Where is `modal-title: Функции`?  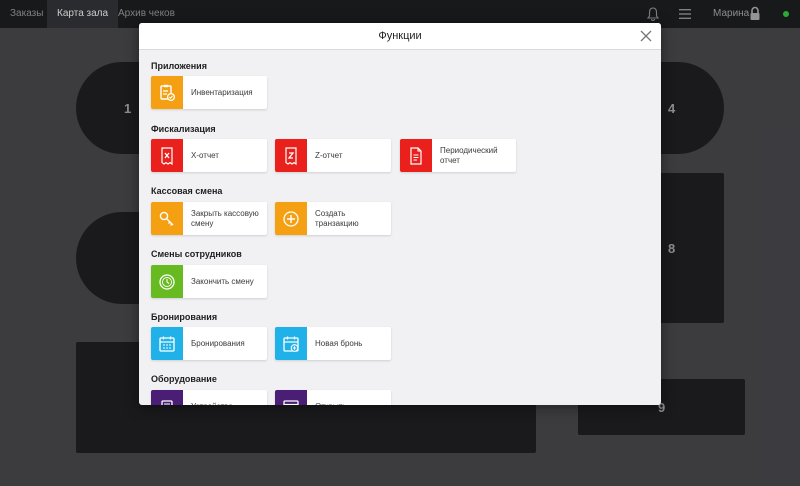 modal-title: Функции is located at coordinates (400, 36).